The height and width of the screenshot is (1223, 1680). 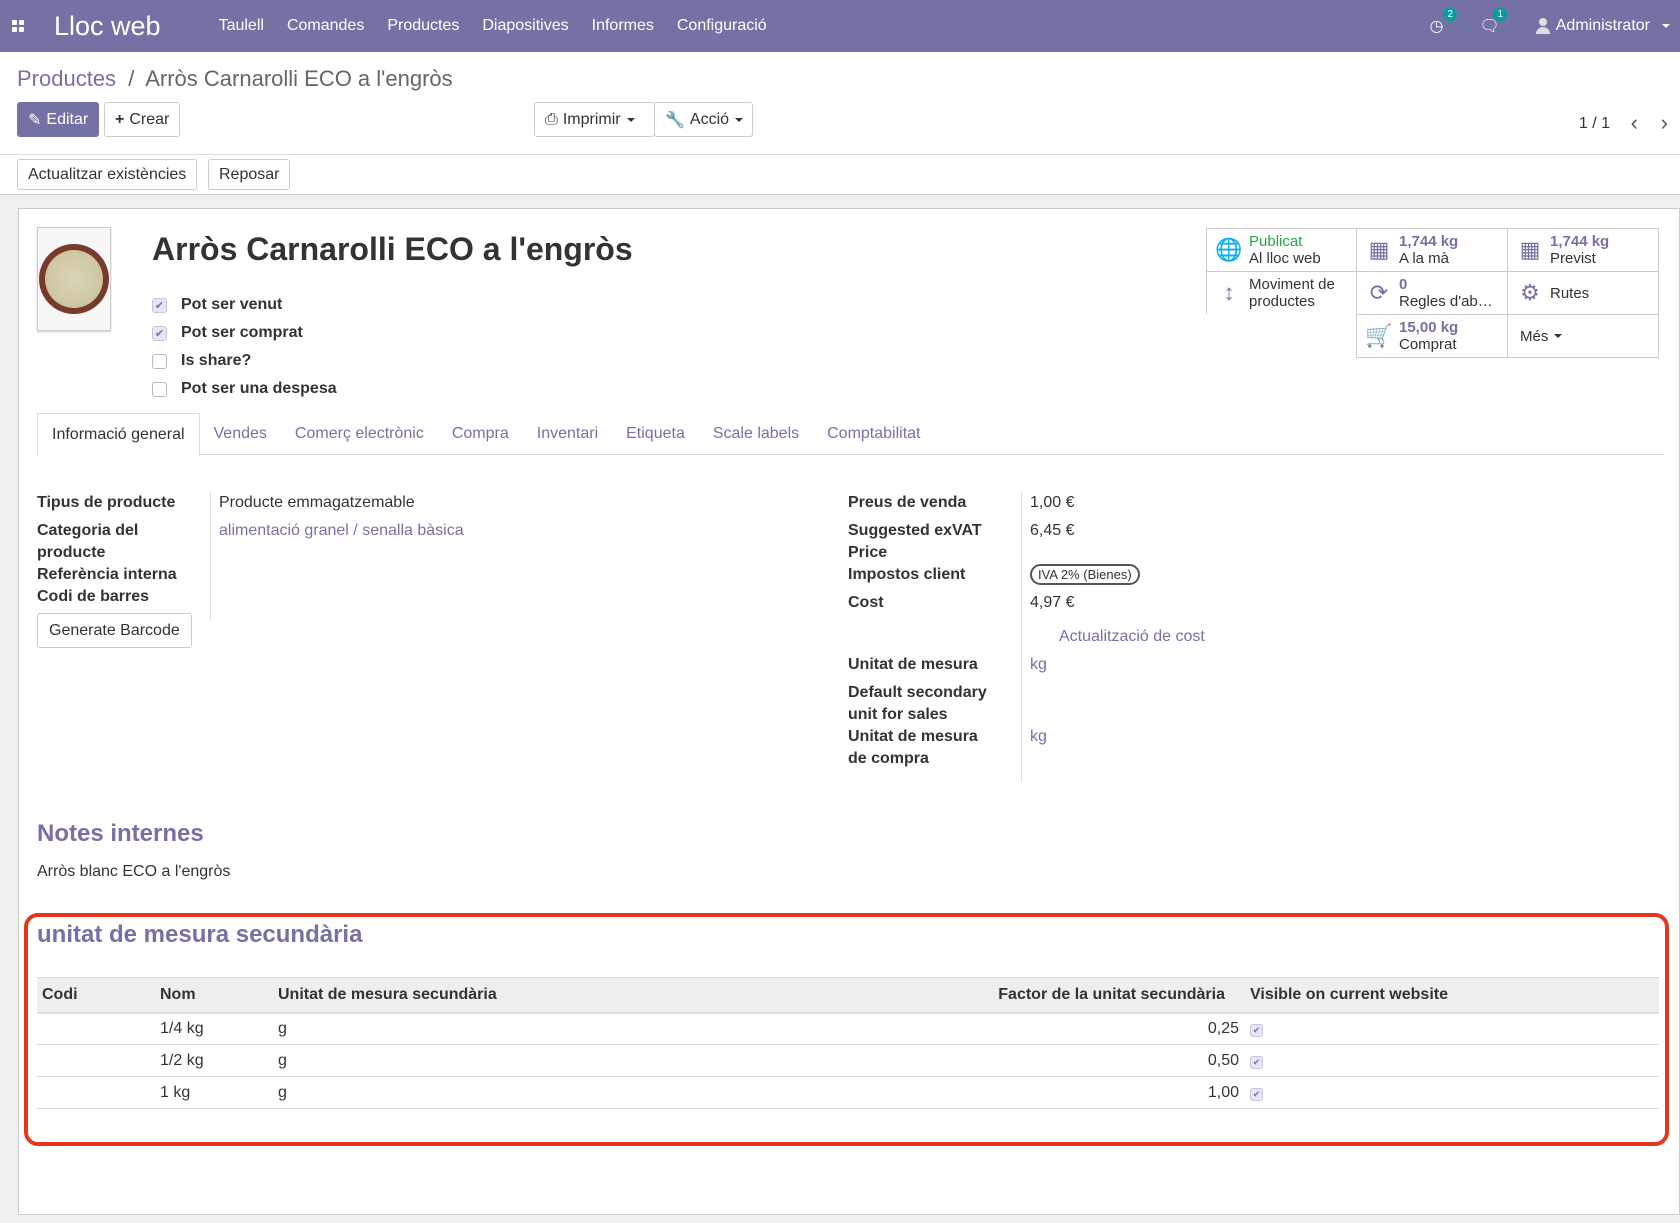 What do you see at coordinates (1580, 241) in the screenshot?
I see `forecast-value: 1,744 kg` at bounding box center [1580, 241].